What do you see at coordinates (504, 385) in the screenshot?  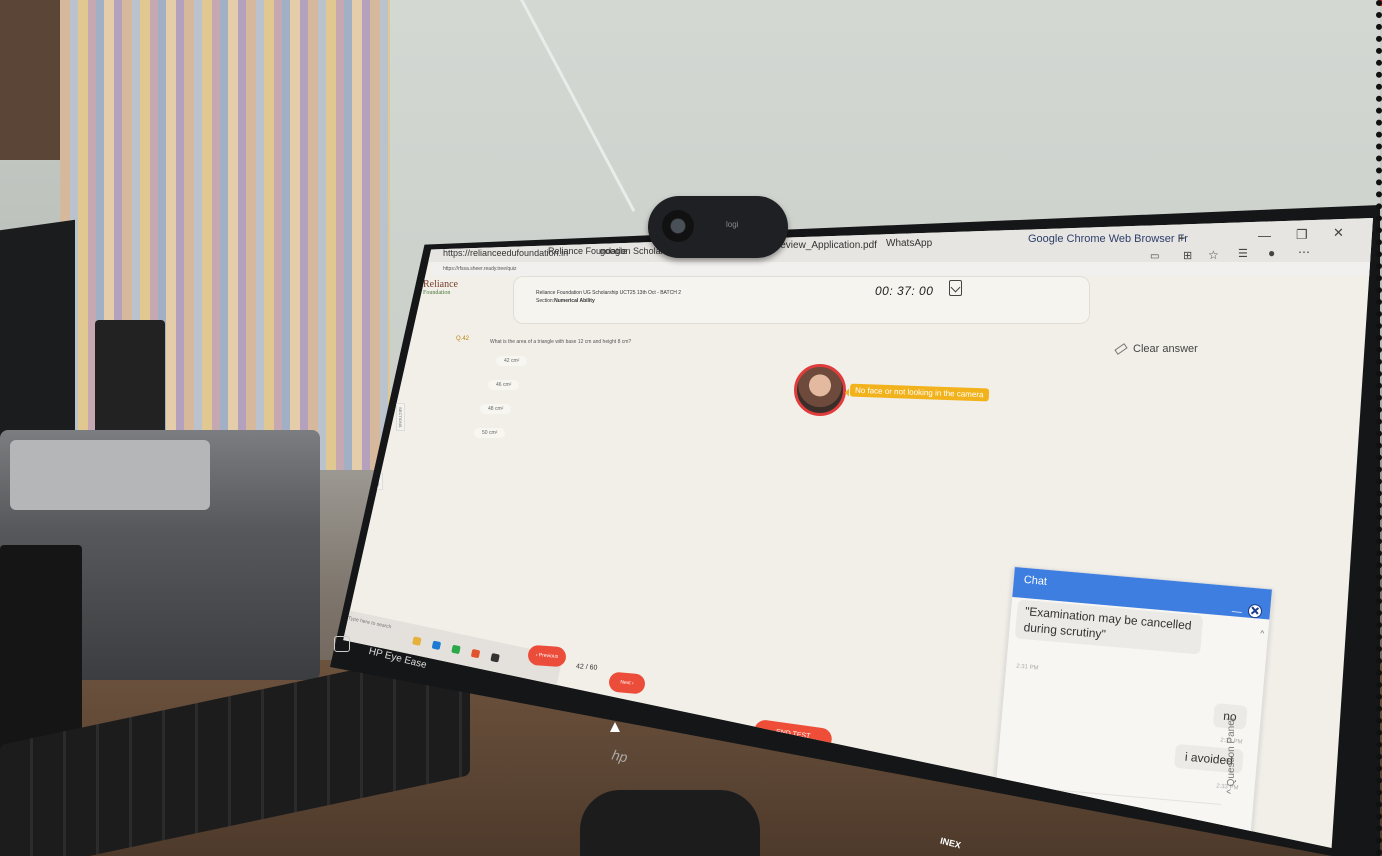 I see `answer-option: 46 cm²` at bounding box center [504, 385].